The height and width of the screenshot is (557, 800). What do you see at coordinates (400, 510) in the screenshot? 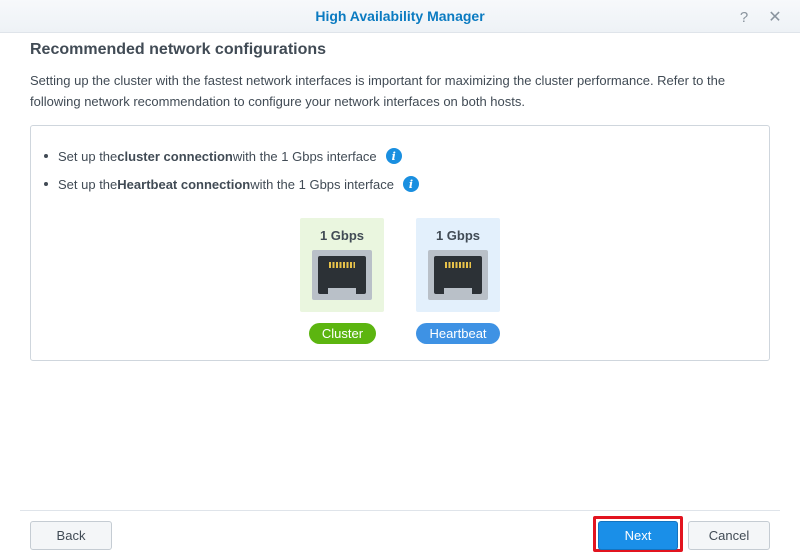
I see `footer-divider` at bounding box center [400, 510].